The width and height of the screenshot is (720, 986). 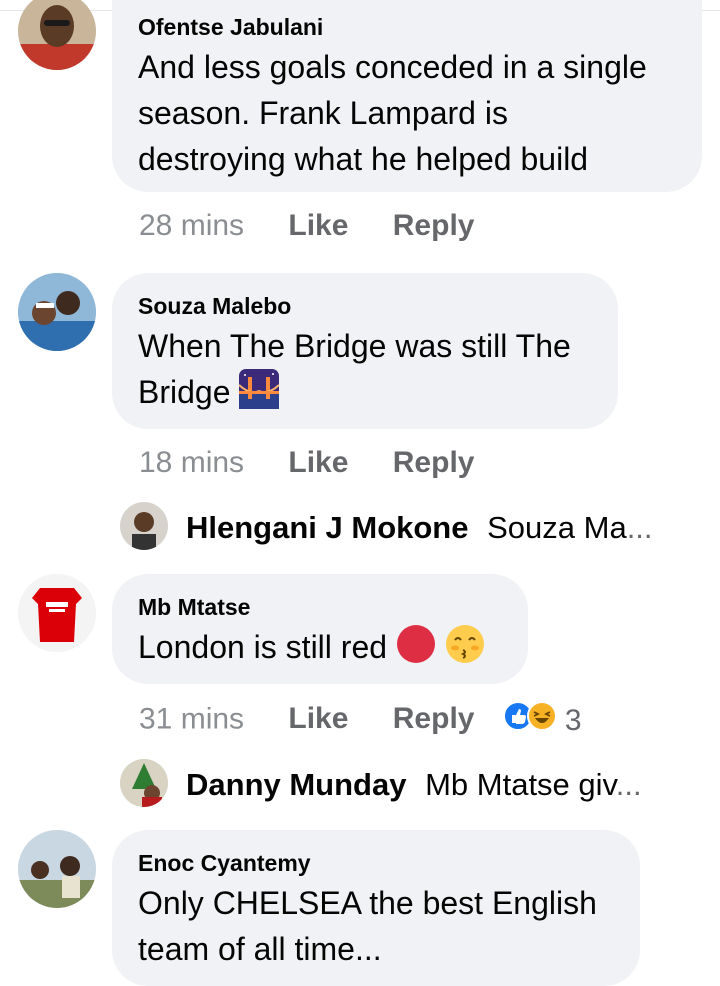 I want to click on comment-text-line: season. Frank Lampard is, so click(x=323, y=113).